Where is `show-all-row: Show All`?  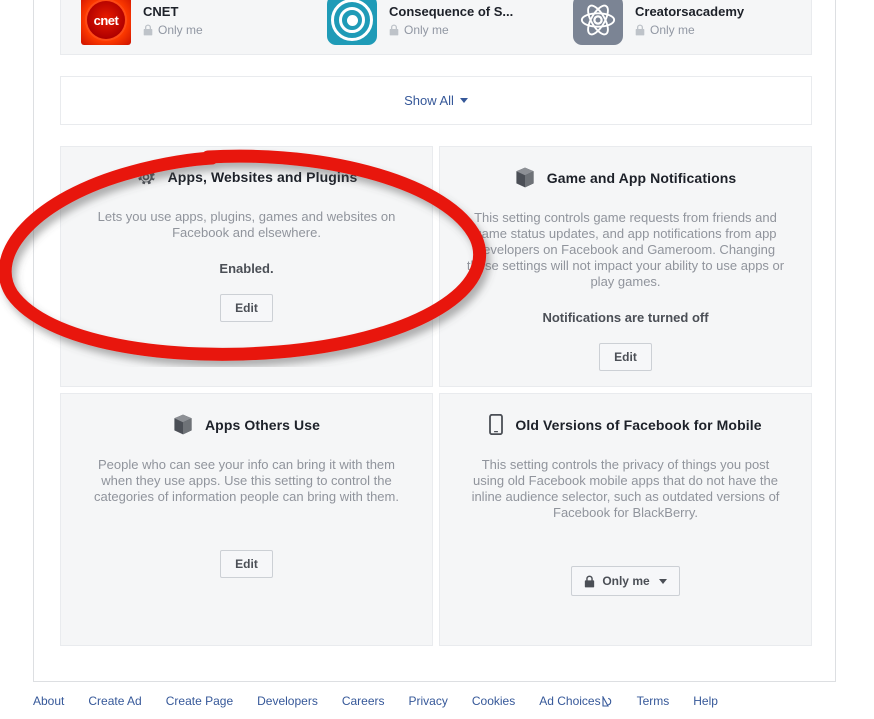 show-all-row: Show All is located at coordinates (436, 100).